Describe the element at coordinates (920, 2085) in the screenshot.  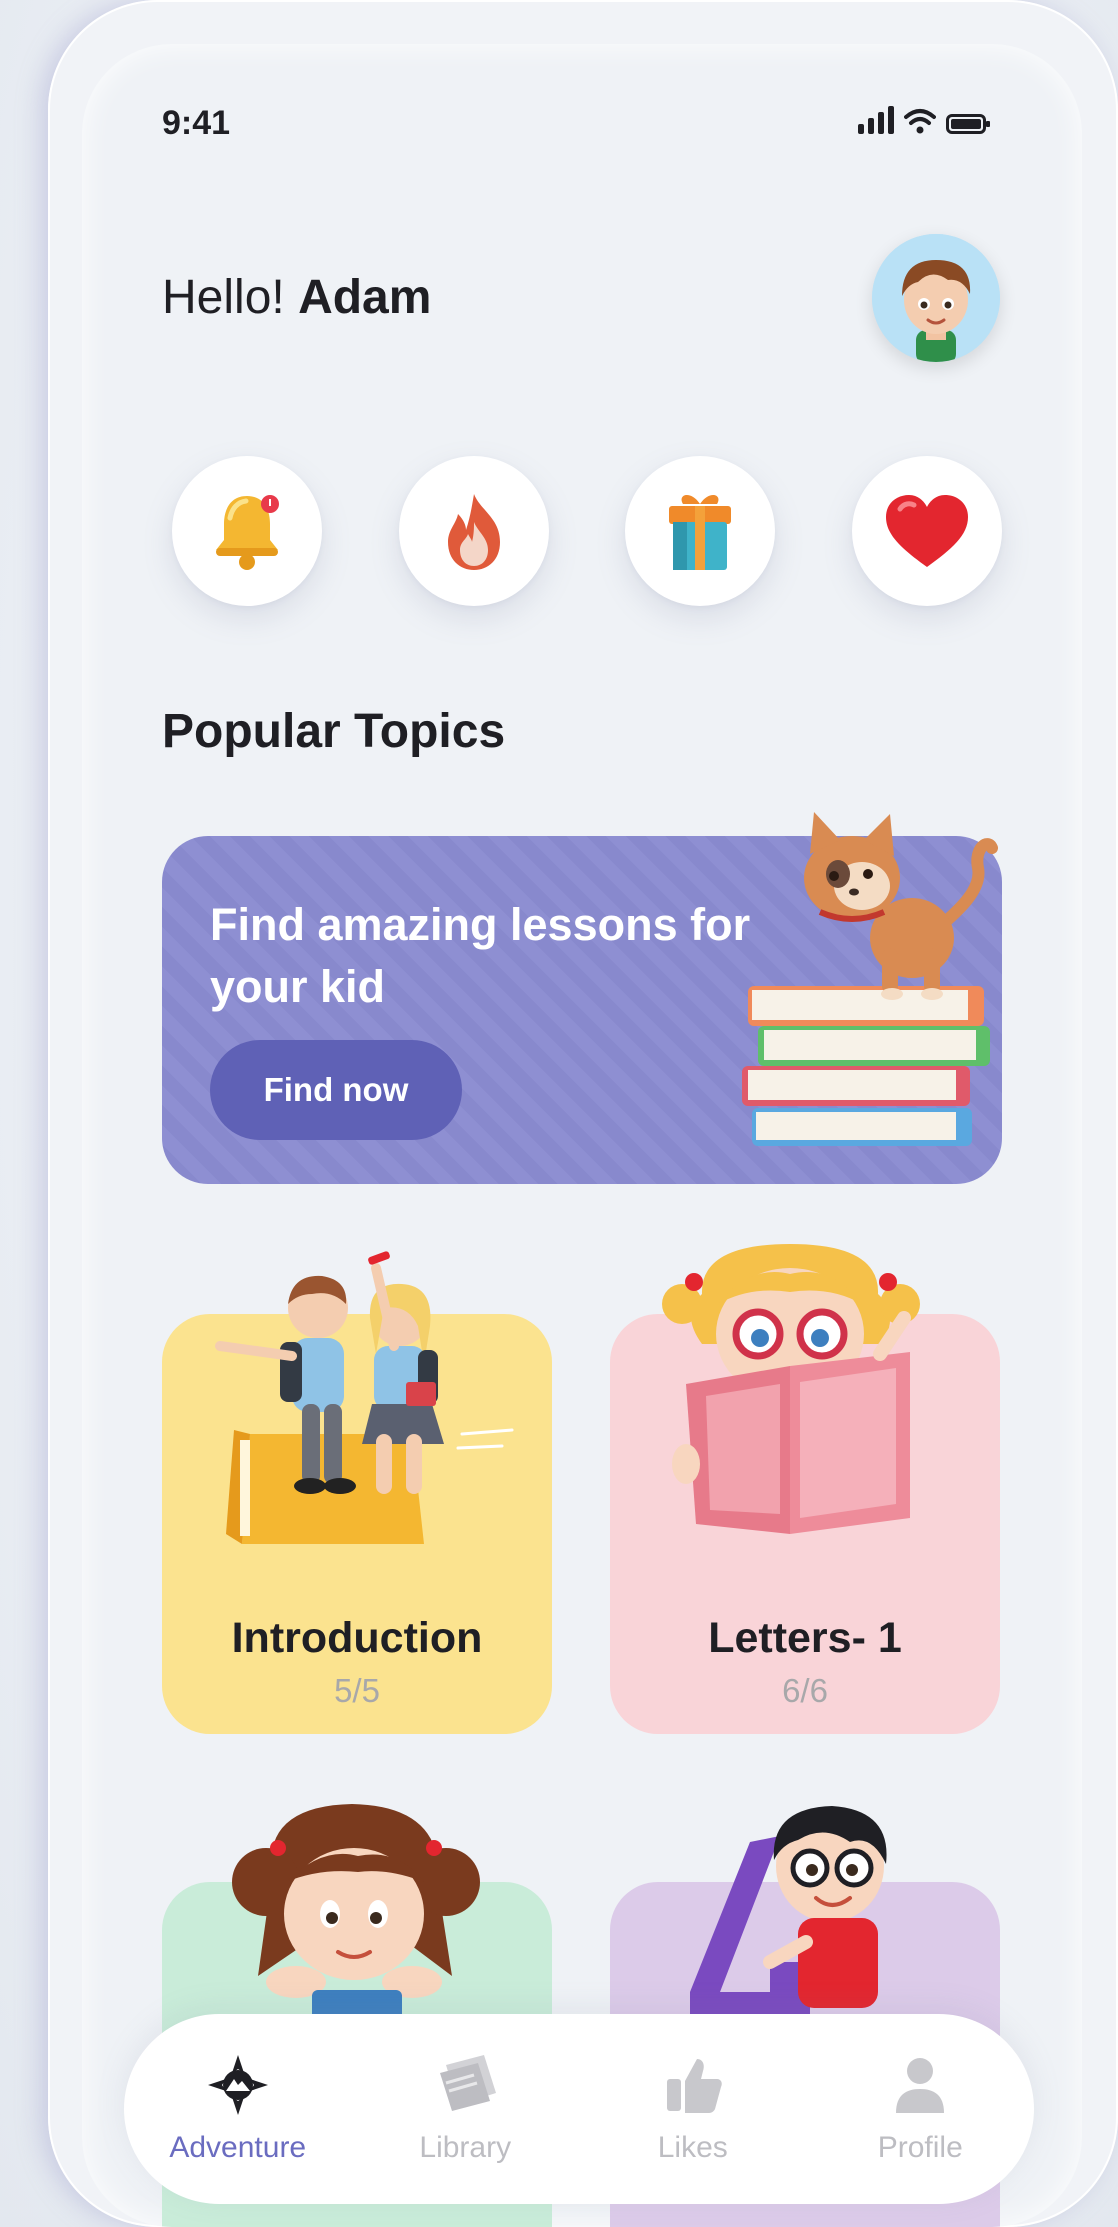
I see `user-icon` at that location.